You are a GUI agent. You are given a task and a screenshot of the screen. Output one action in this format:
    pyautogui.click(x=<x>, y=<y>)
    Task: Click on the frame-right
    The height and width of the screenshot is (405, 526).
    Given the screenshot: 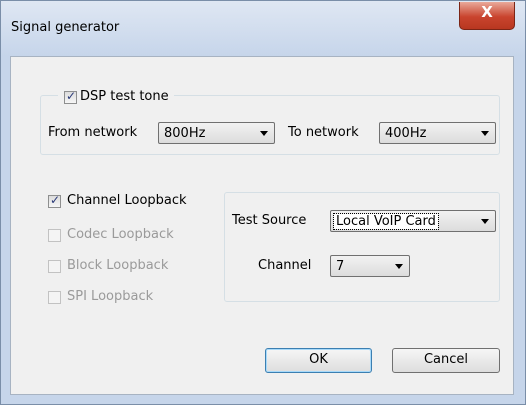 What is the action you would take?
    pyautogui.click(x=520, y=230)
    